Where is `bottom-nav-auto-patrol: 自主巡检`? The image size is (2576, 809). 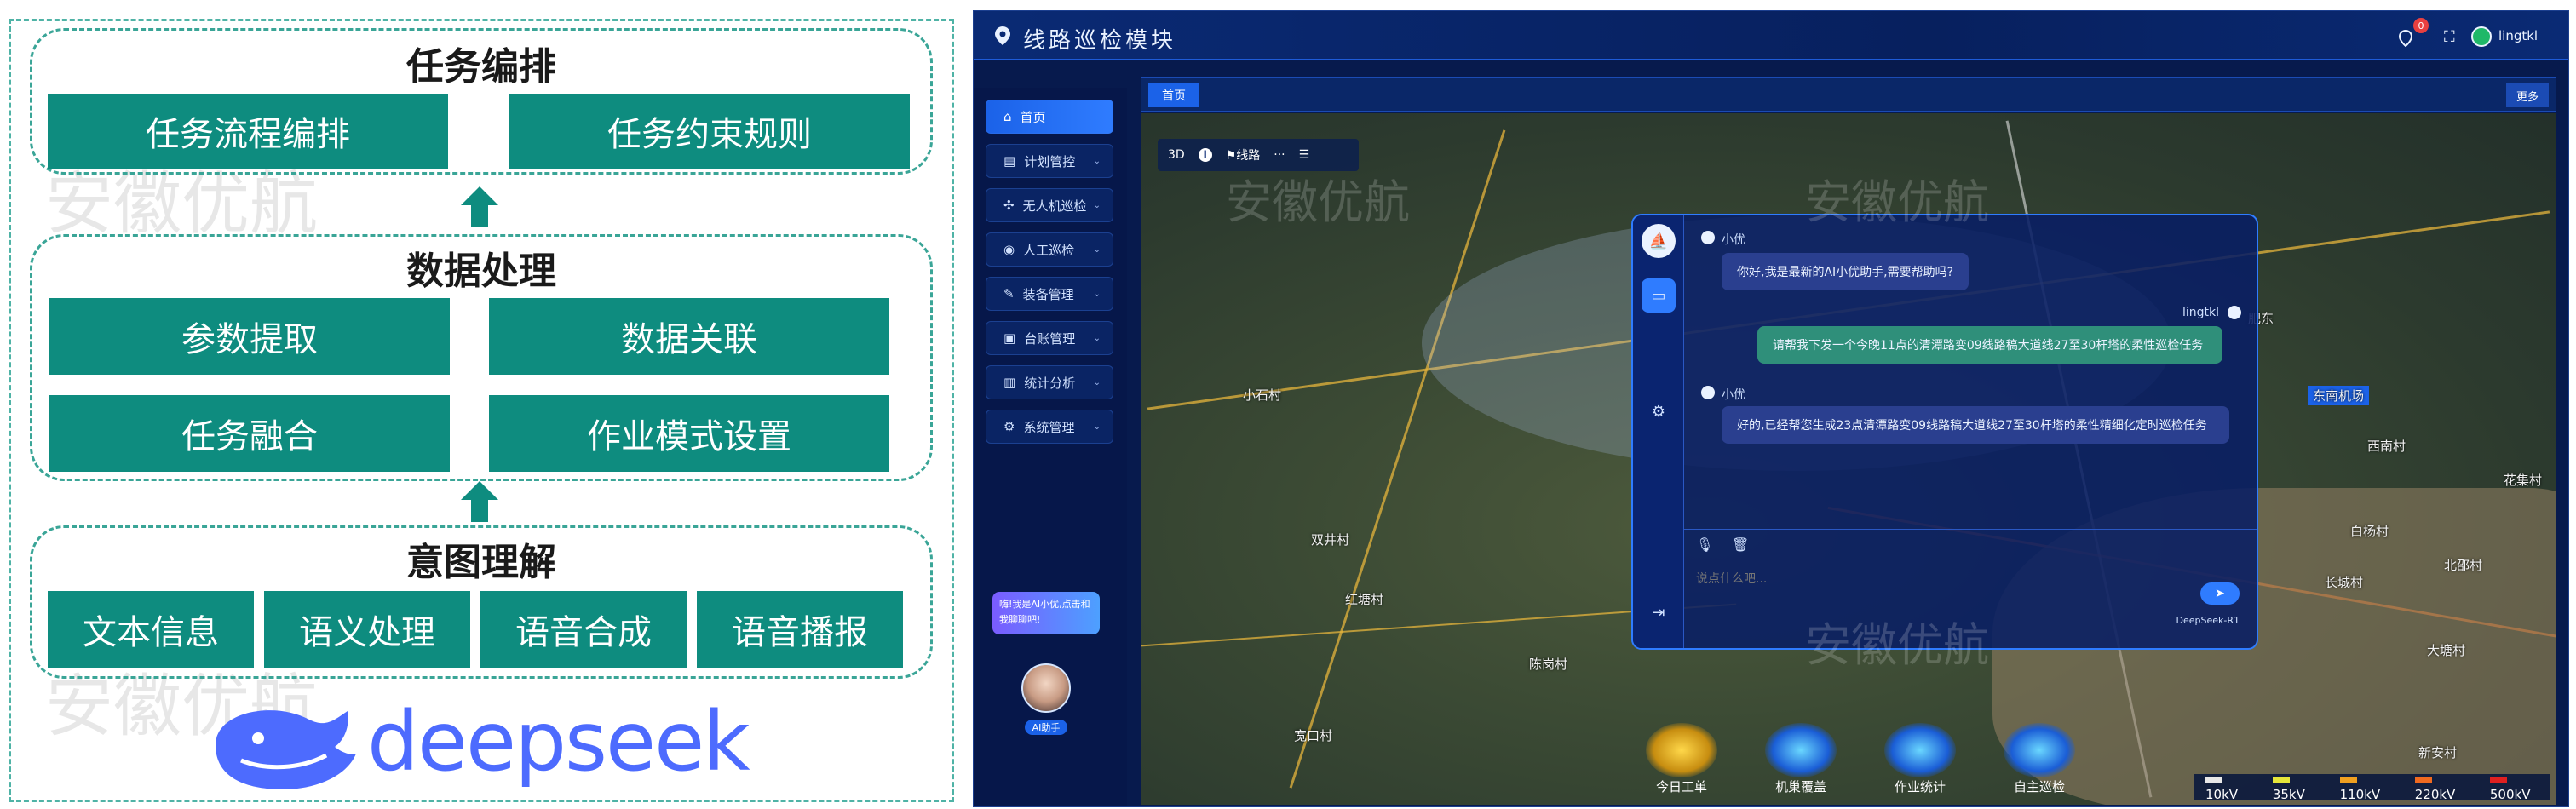
bottom-nav-auto-patrol: 自主巡检 is located at coordinates (2039, 764).